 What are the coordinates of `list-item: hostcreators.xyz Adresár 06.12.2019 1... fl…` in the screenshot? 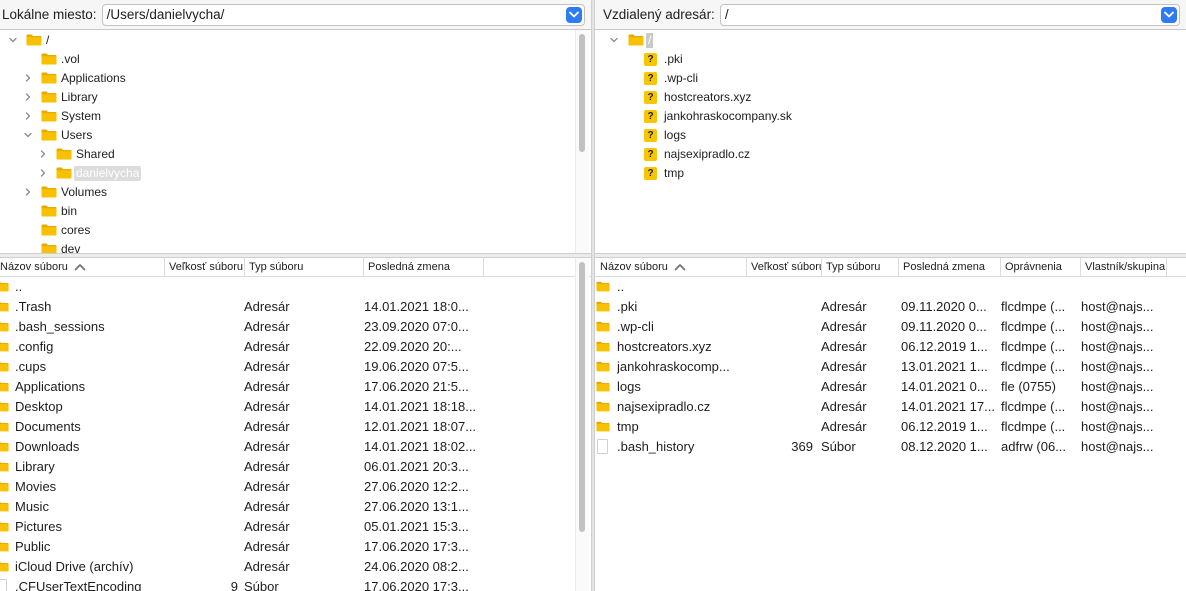 It's located at (890, 347).